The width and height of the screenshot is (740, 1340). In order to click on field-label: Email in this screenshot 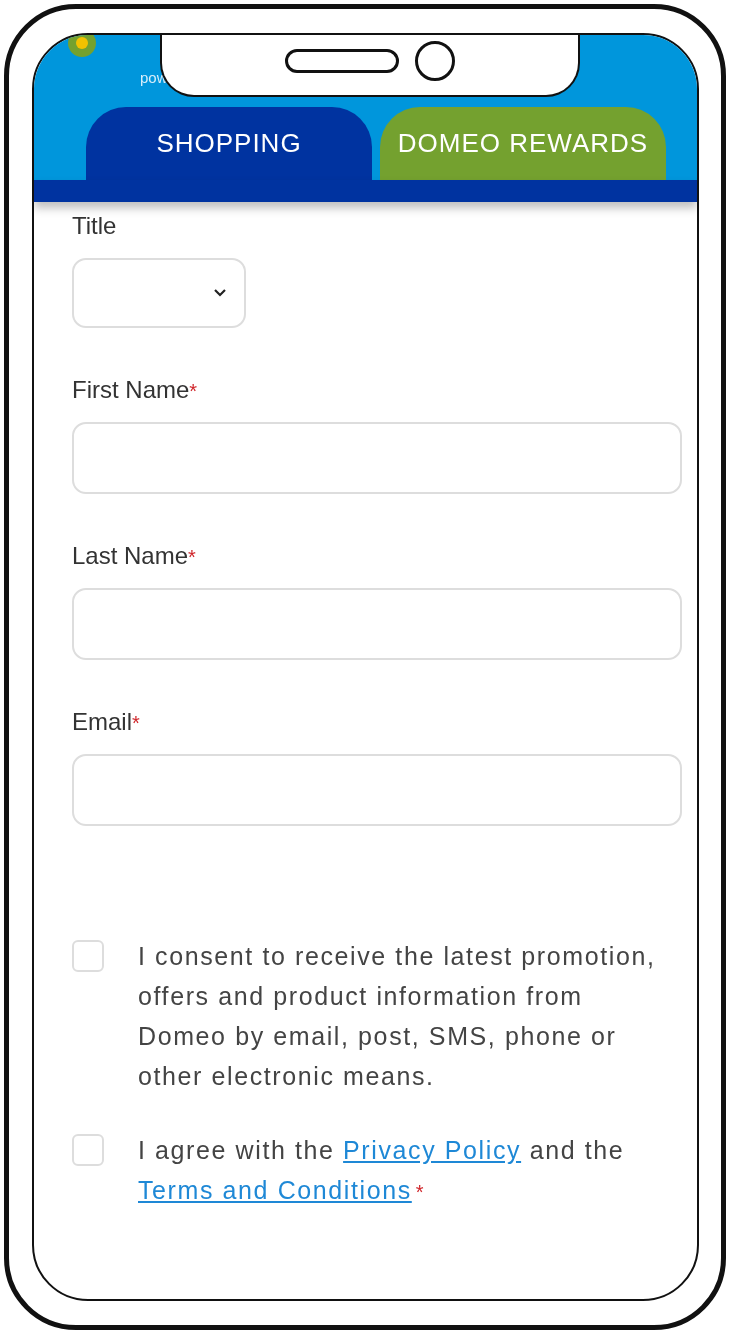, I will do `click(102, 721)`.